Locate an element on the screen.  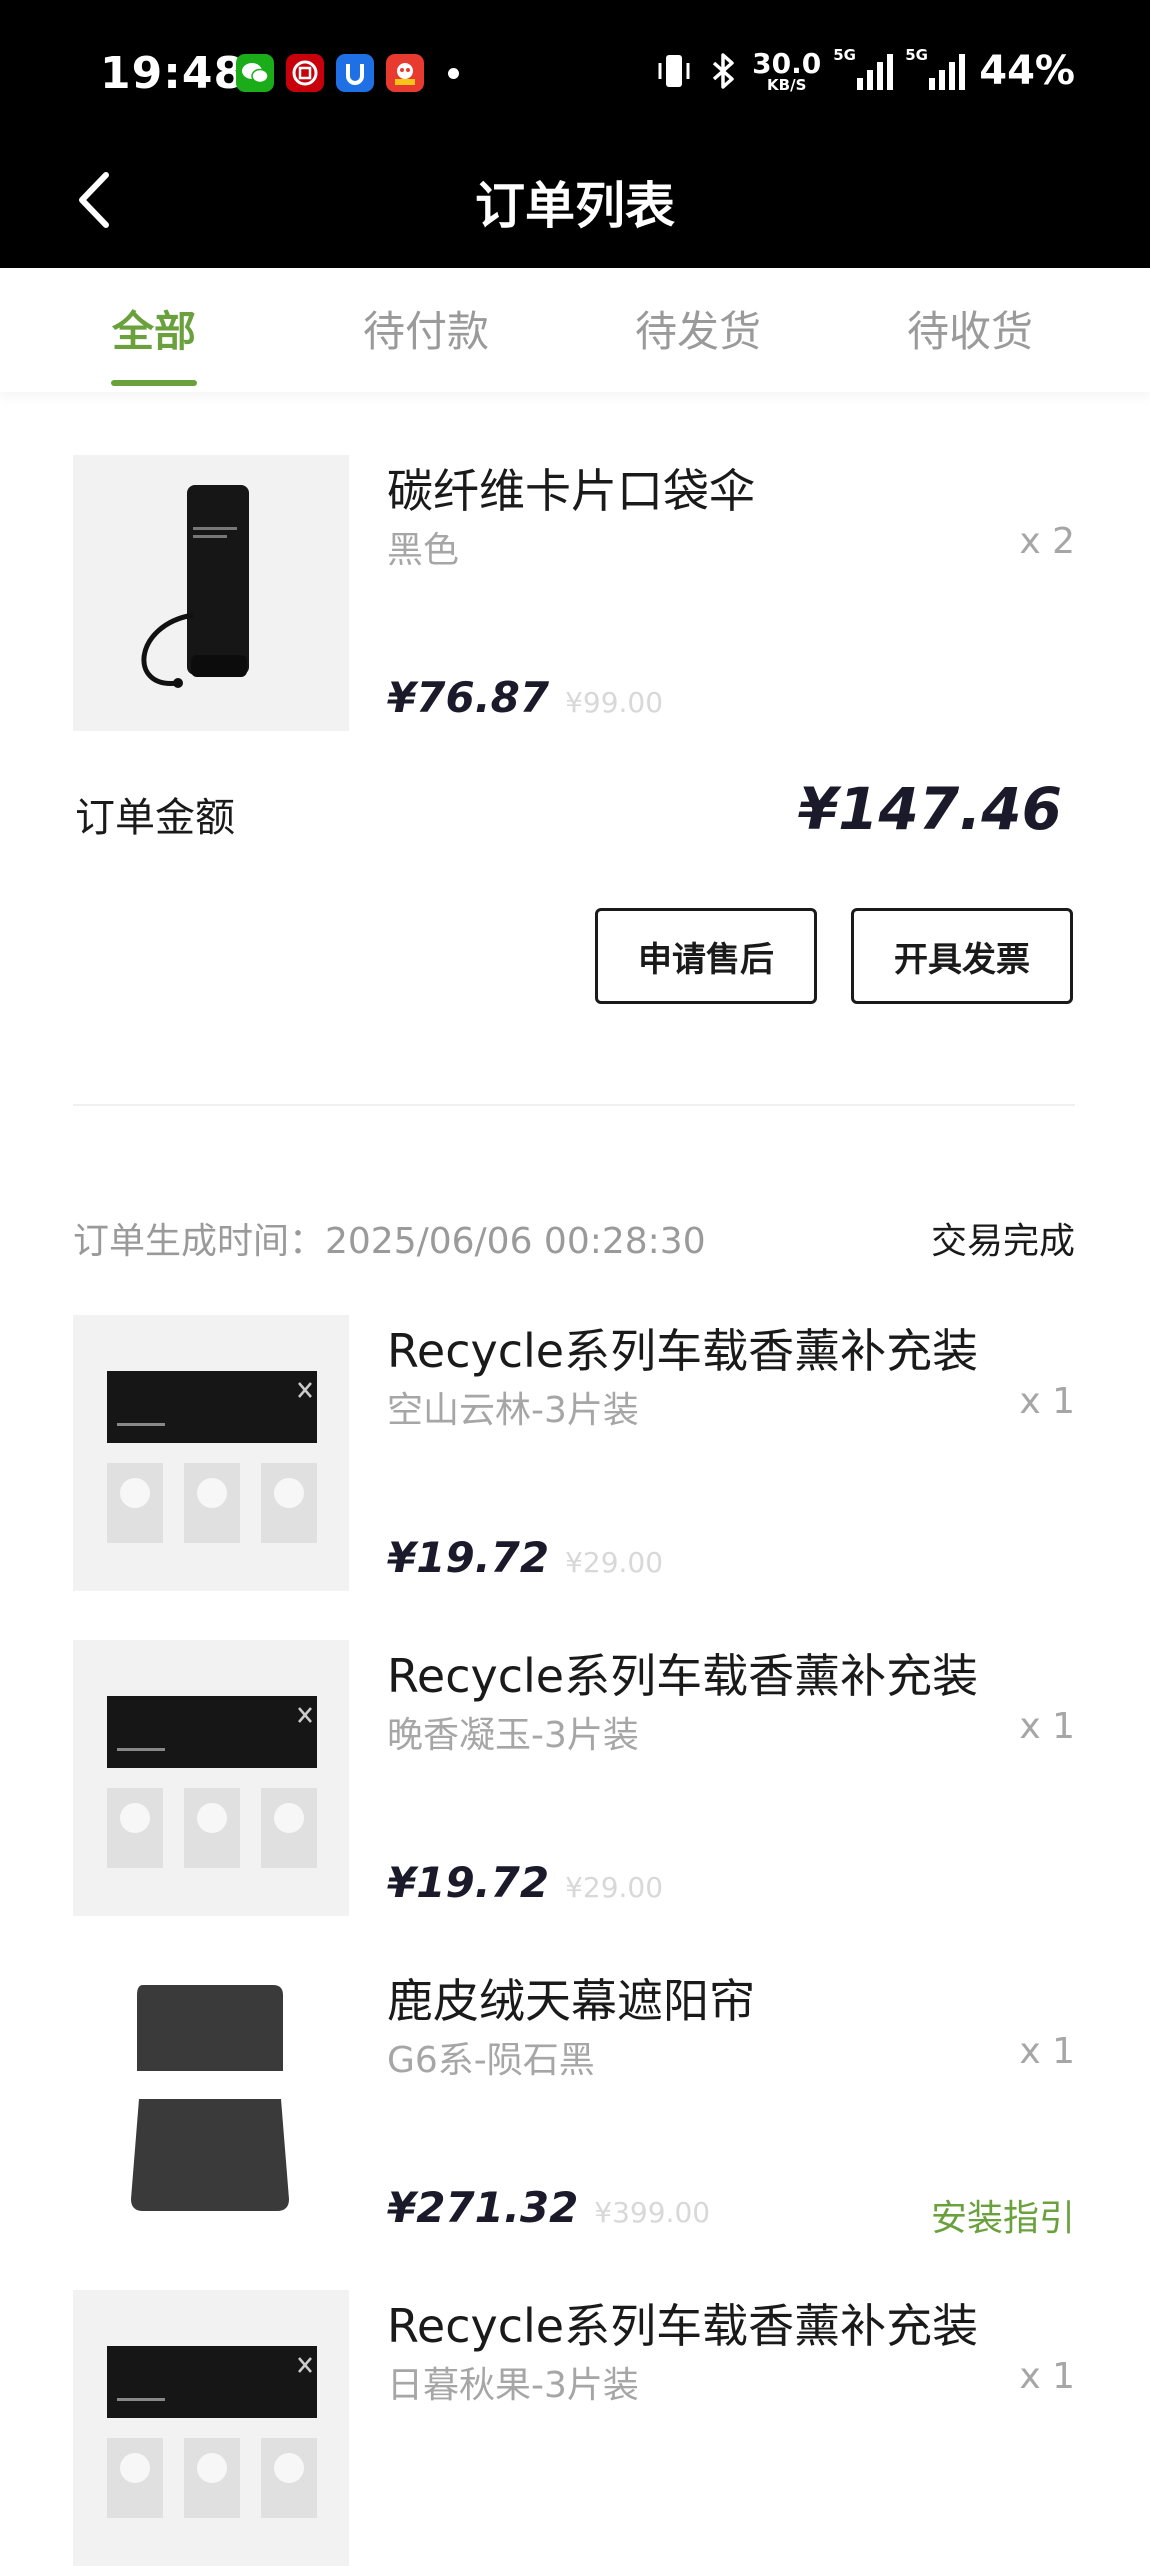
signal-icon-2: 5G is located at coordinates (935, 68).